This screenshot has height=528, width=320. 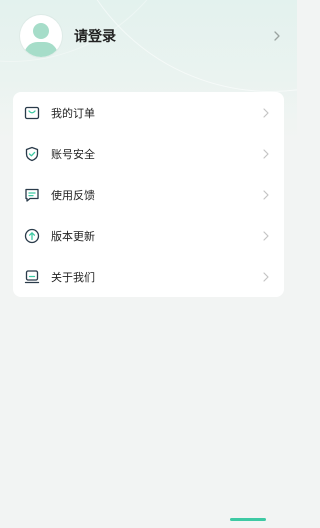 I want to click on login-profile-row: 请登录, so click(x=151, y=36).